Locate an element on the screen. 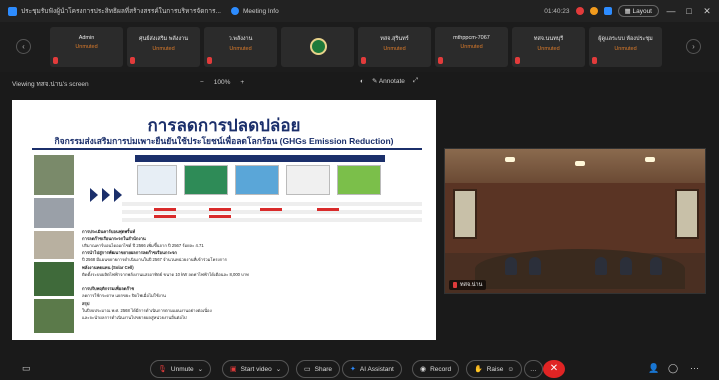 Image resolution: width=719 pixels, height=380 pixels. close-button: ✕ is located at coordinates (707, 11).